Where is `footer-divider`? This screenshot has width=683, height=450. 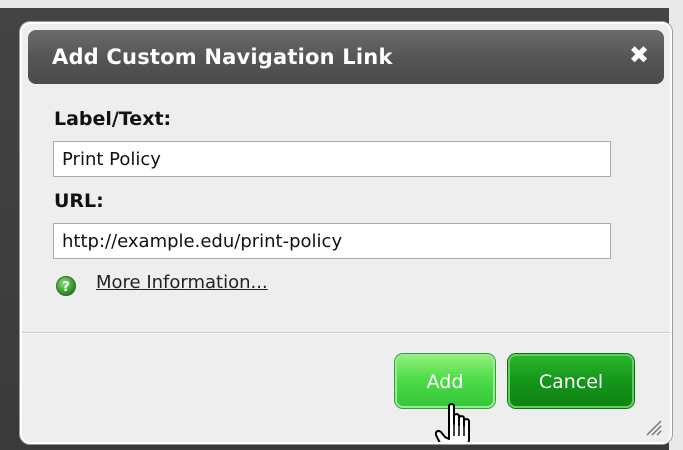
footer-divider is located at coordinates (346, 333).